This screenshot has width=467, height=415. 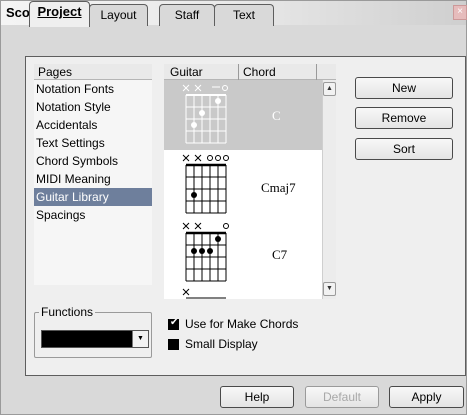 What do you see at coordinates (209, 292) in the screenshot?
I see `chord-diagram-partial` at bounding box center [209, 292].